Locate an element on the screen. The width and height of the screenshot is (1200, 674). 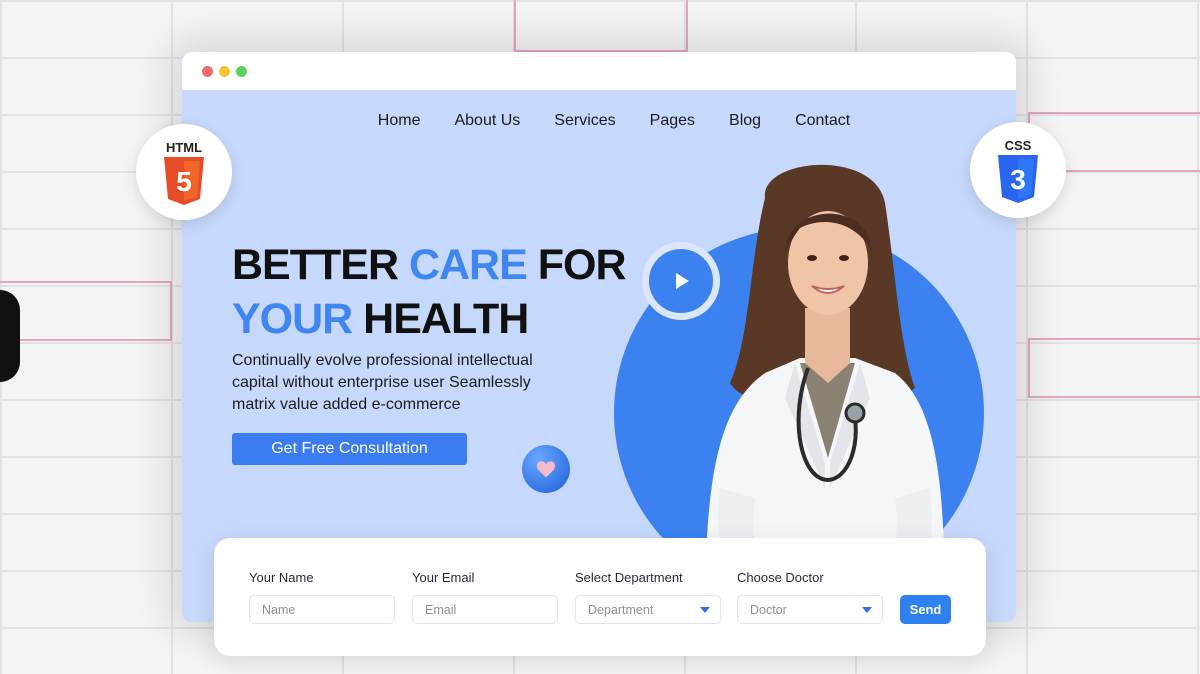
html-badge-number: 5 is located at coordinates (184, 181).